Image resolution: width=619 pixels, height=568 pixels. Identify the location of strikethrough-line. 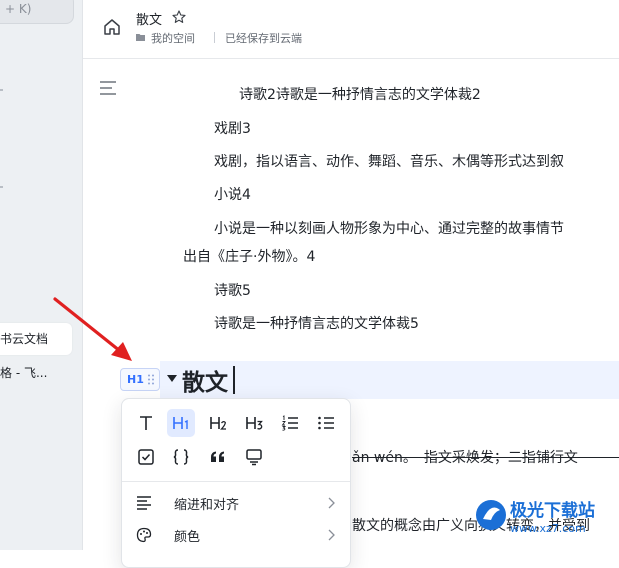
(485, 457).